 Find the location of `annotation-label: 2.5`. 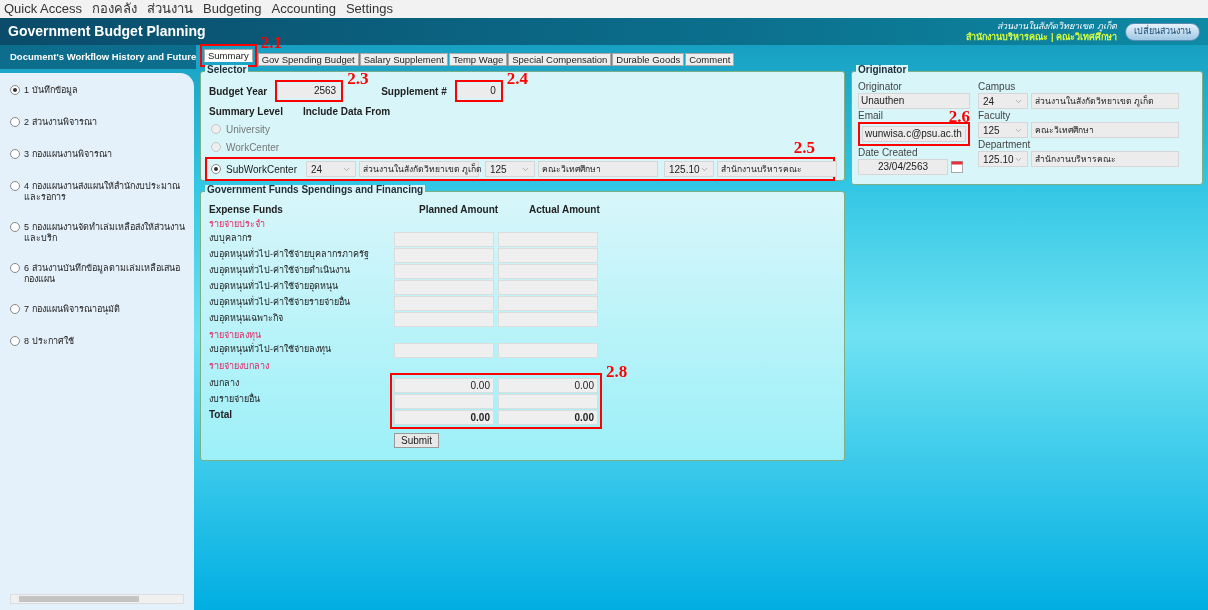

annotation-label: 2.5 is located at coordinates (804, 147).